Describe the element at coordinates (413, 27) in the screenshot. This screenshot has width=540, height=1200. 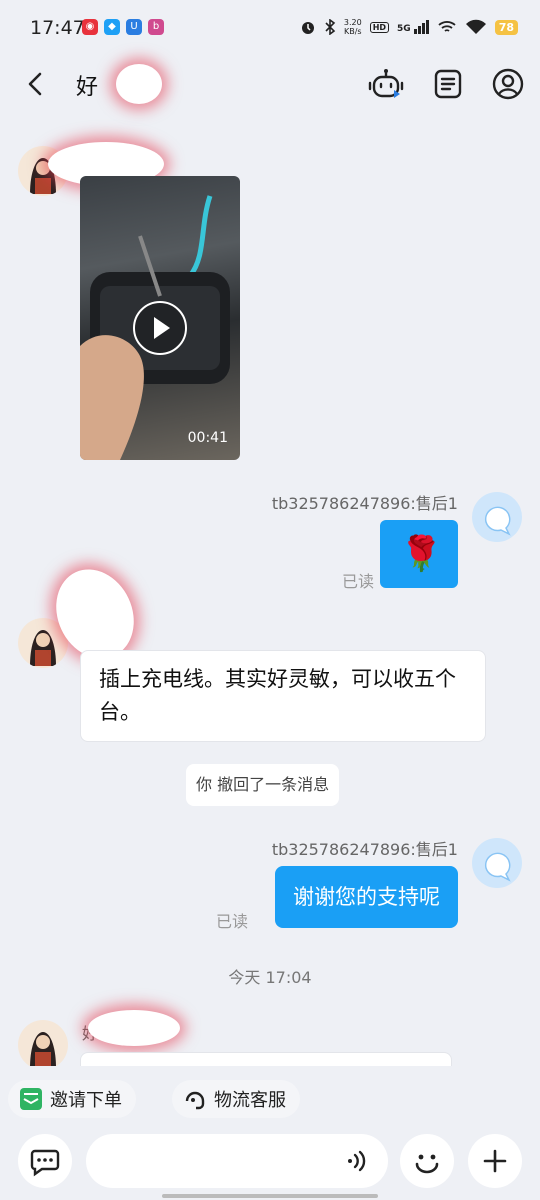
I see `signal-5g-icon: 5G` at that location.